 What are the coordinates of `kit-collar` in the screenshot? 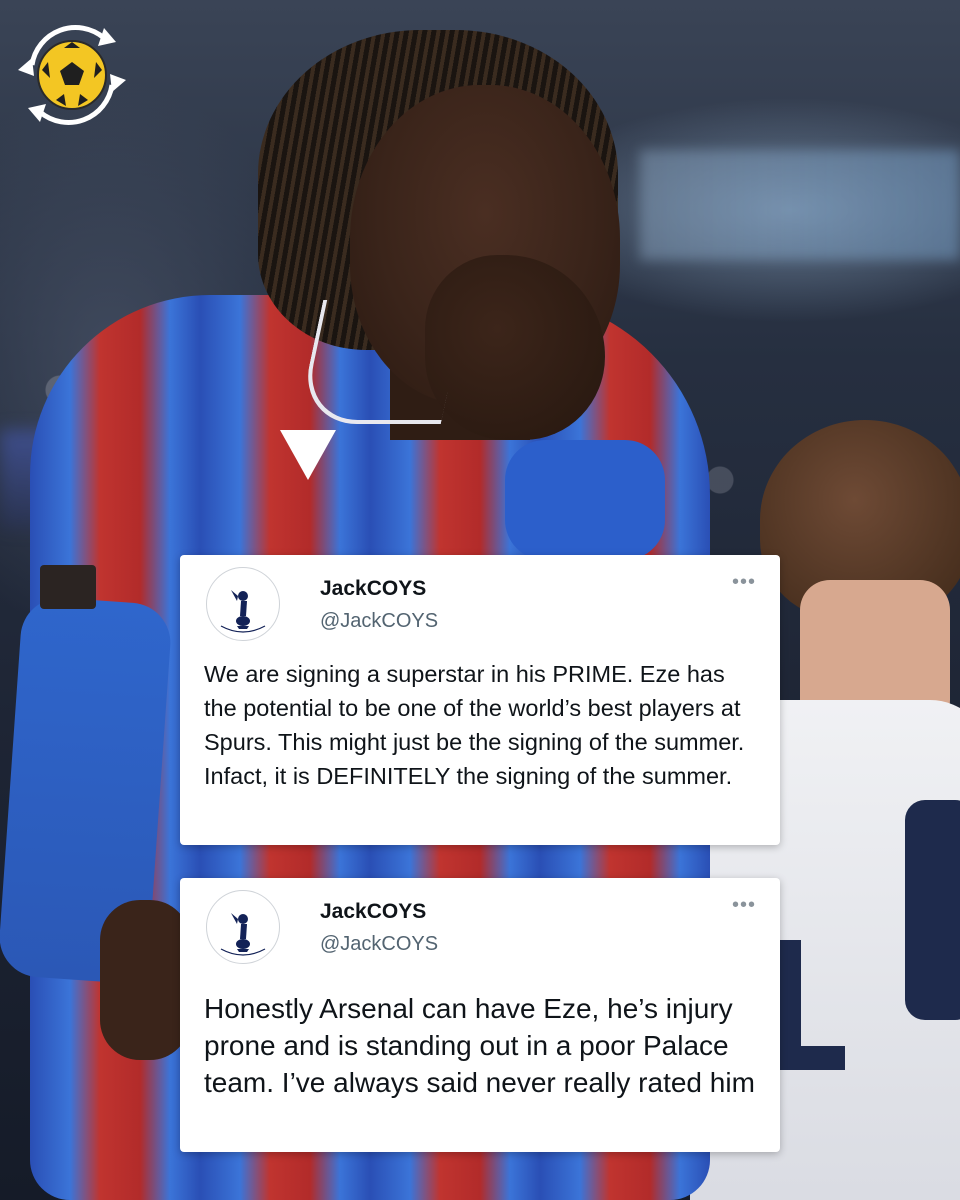 It's located at (382, 362).